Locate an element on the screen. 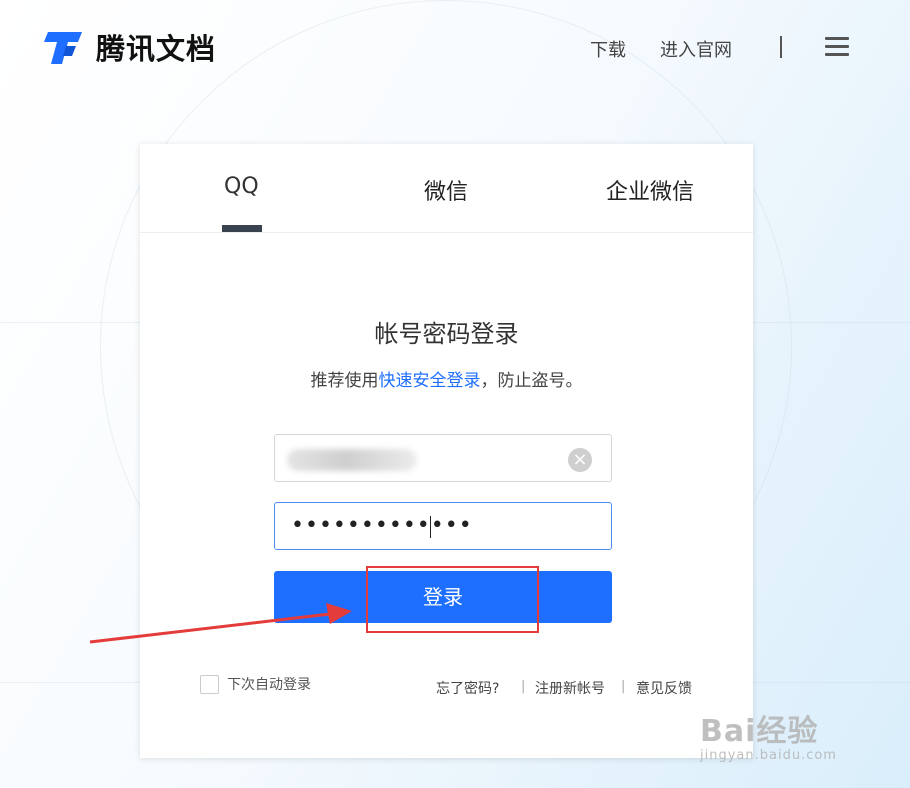 The image size is (910, 788). login-subtitle: 推荐使用快速安全登录，防止盗号。 is located at coordinates (446, 378).